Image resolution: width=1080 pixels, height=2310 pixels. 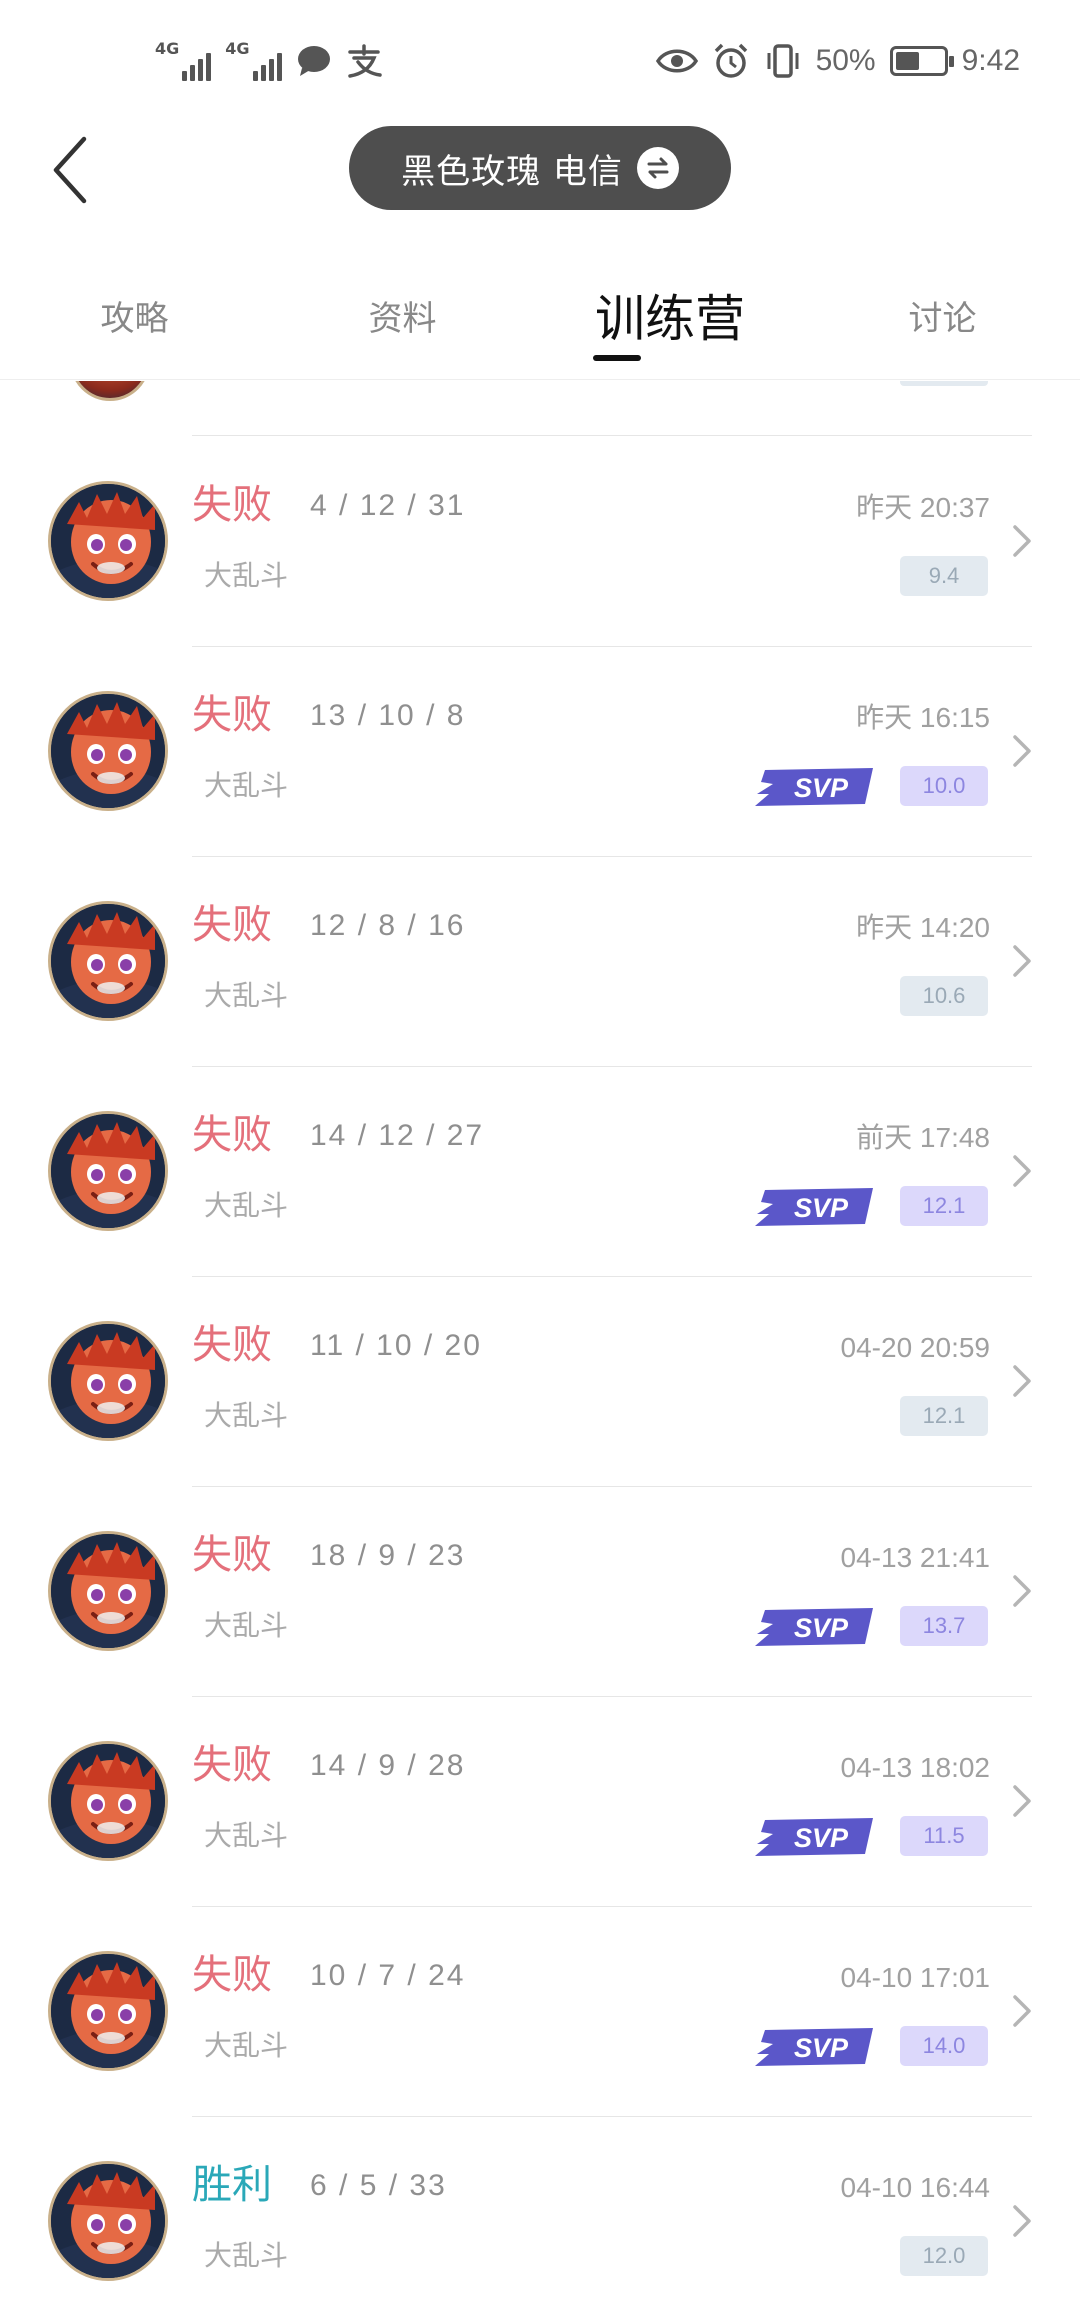 What do you see at coordinates (915, 1347) in the screenshot?
I see `match-time: 04-20 20:59` at bounding box center [915, 1347].